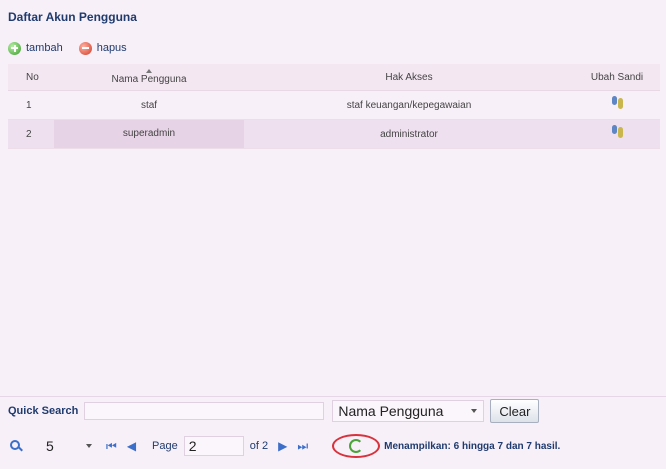  What do you see at coordinates (334, 134) in the screenshot?
I see `table-row: 2 superadmin administrator` at bounding box center [334, 134].